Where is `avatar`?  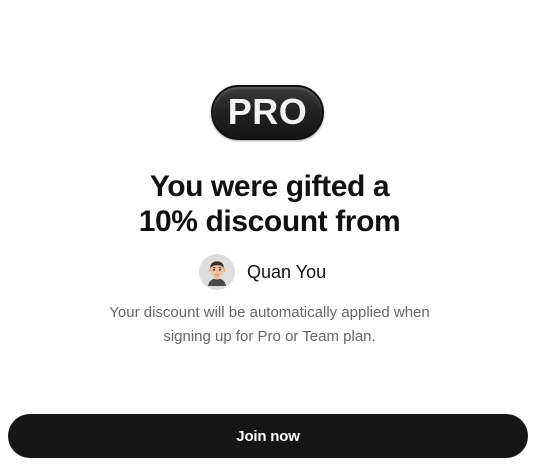 avatar is located at coordinates (217, 272).